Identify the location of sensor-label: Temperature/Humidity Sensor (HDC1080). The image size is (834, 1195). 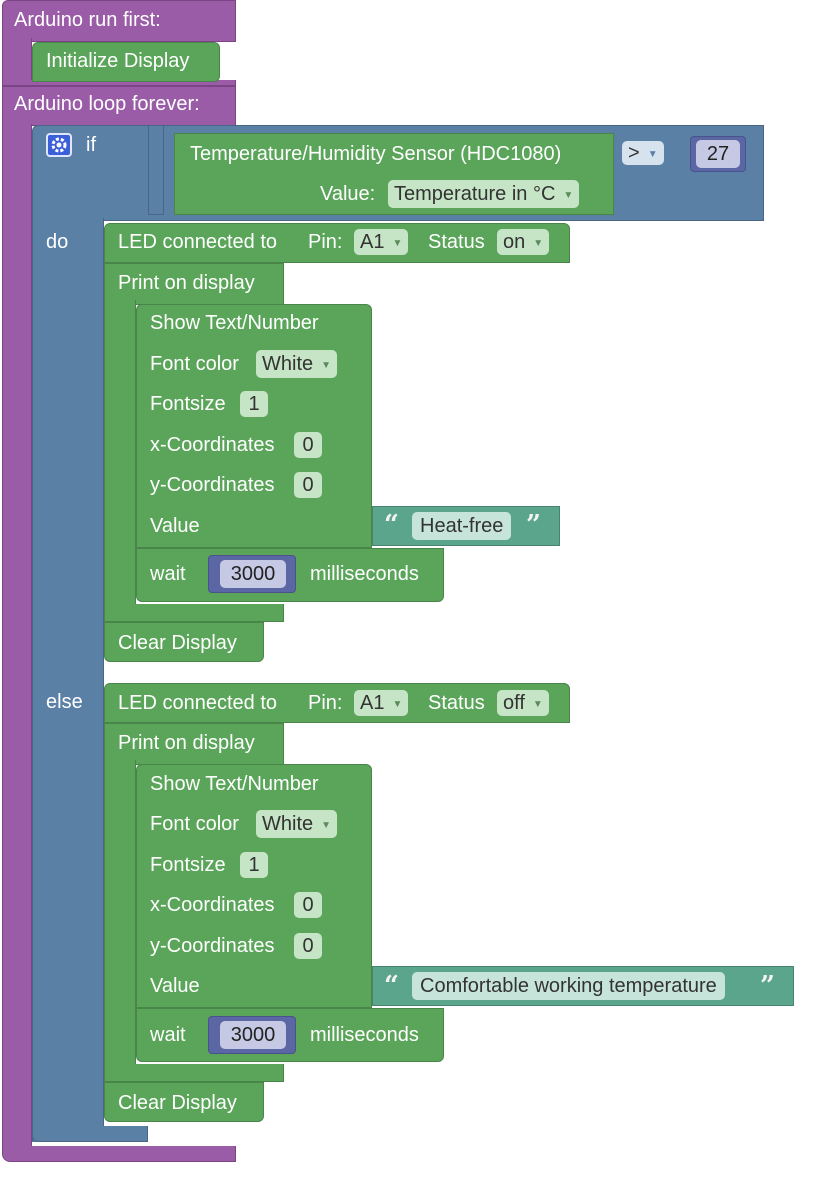
(376, 154).